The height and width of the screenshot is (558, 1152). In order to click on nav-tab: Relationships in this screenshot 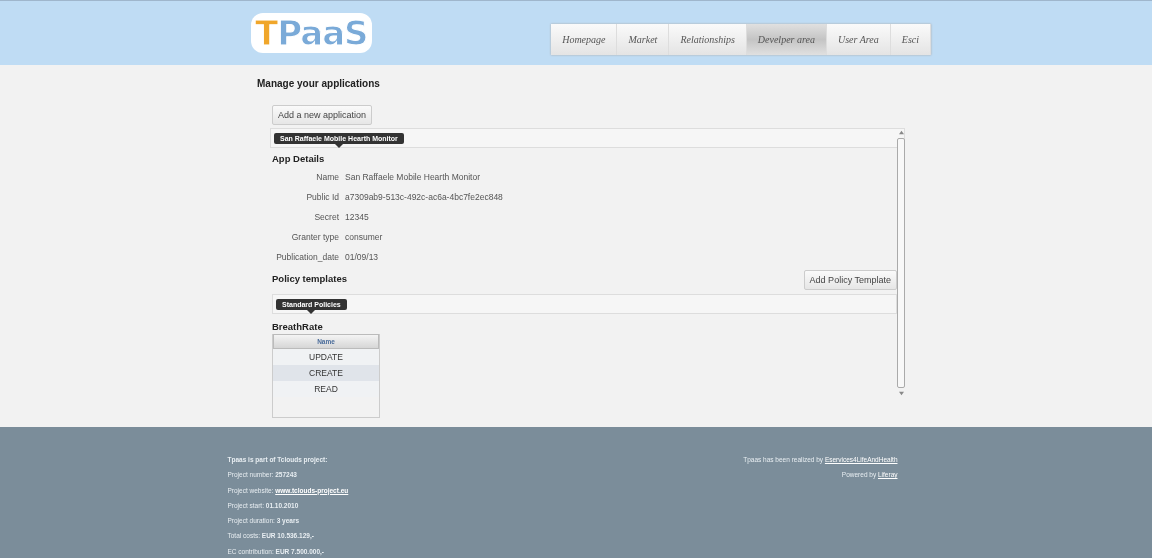, I will do `click(708, 39)`.